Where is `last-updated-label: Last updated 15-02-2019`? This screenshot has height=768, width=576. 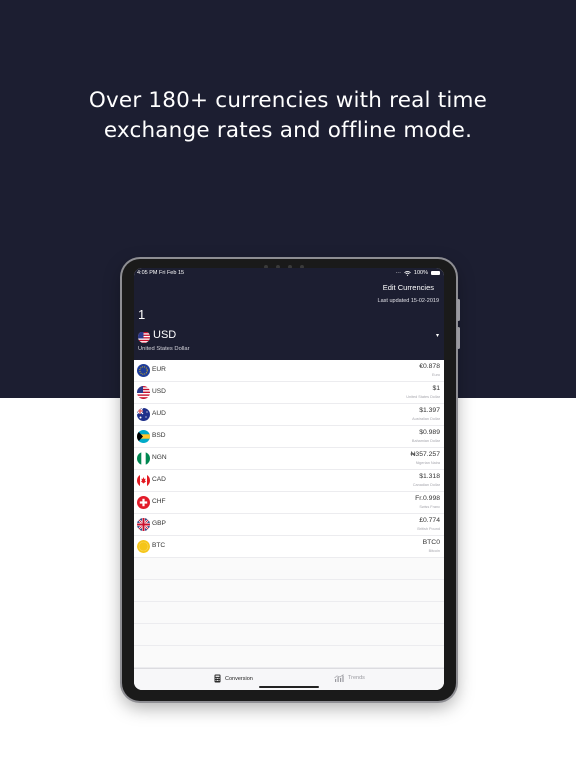 last-updated-label: Last updated 15-02-2019 is located at coordinates (408, 301).